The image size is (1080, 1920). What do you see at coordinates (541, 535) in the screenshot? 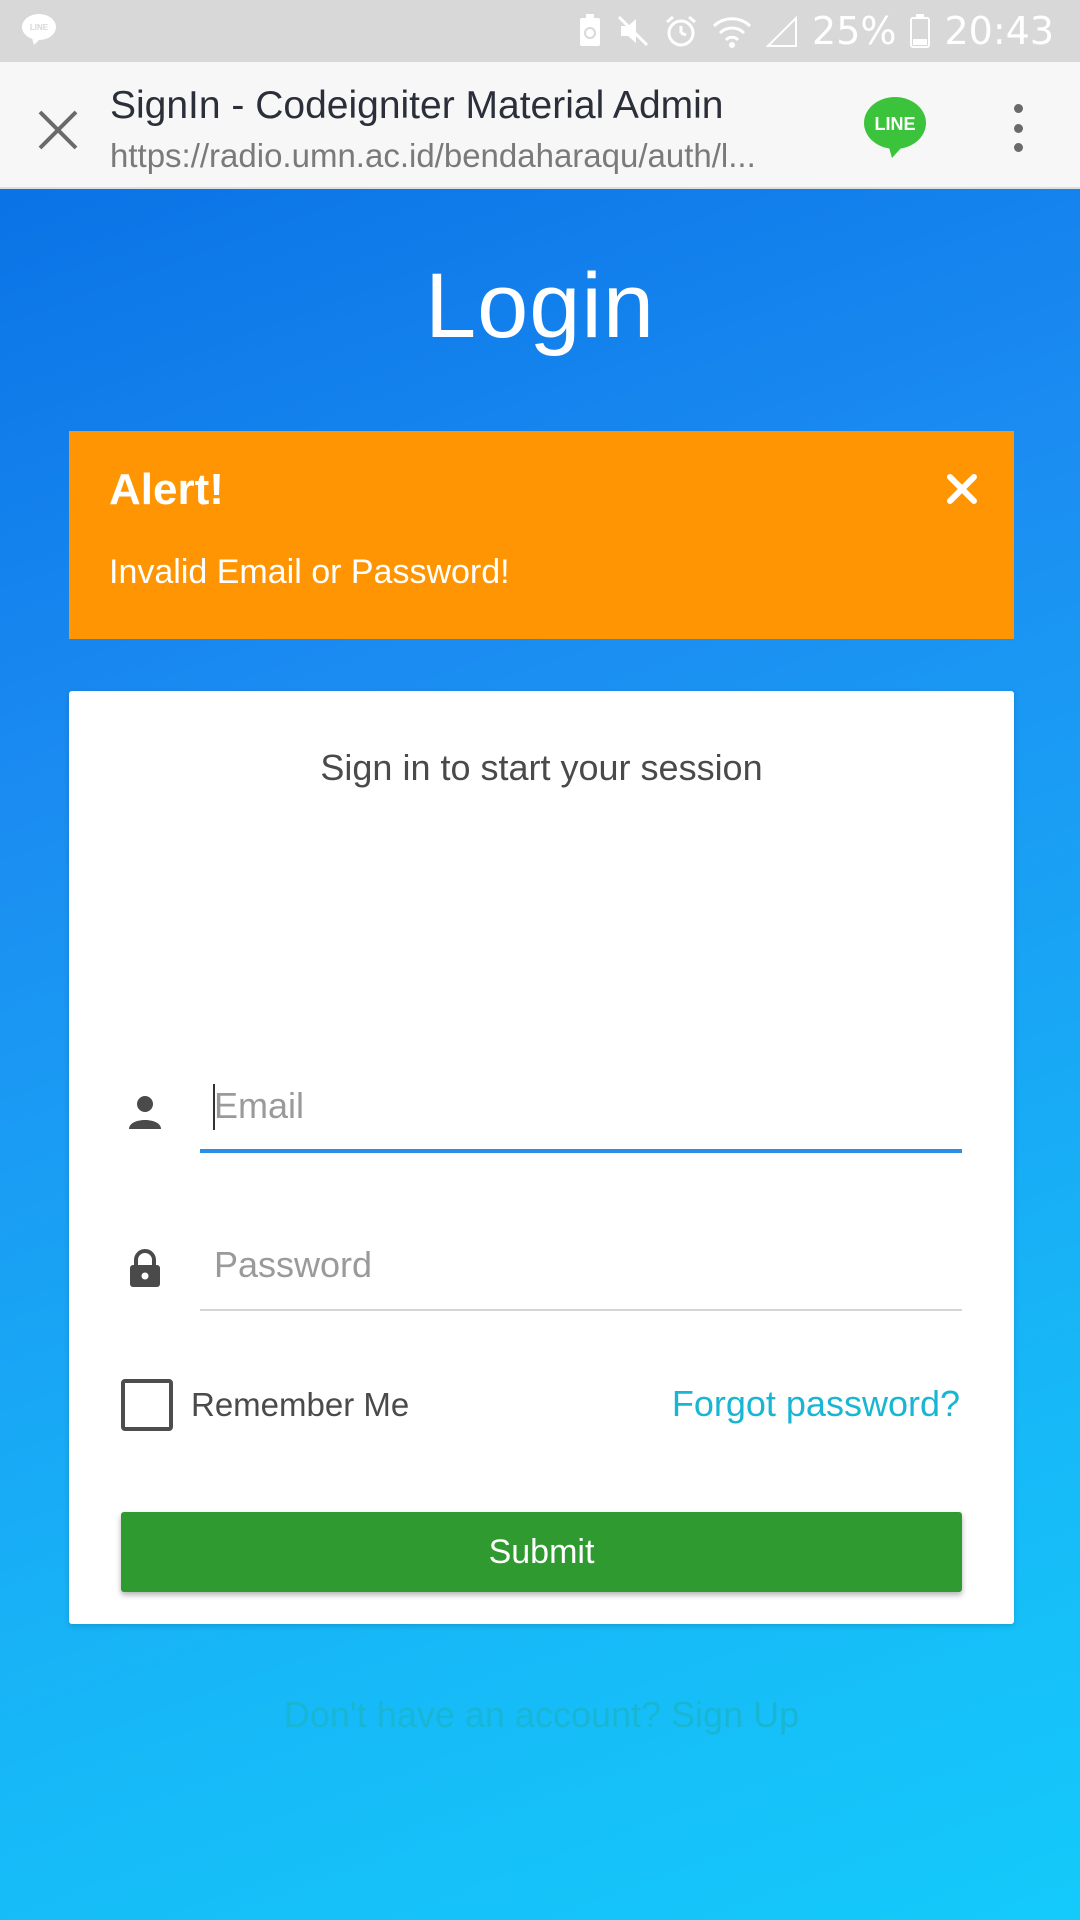
I see `alert-banner: Alert! Invalid Email or Password!` at bounding box center [541, 535].